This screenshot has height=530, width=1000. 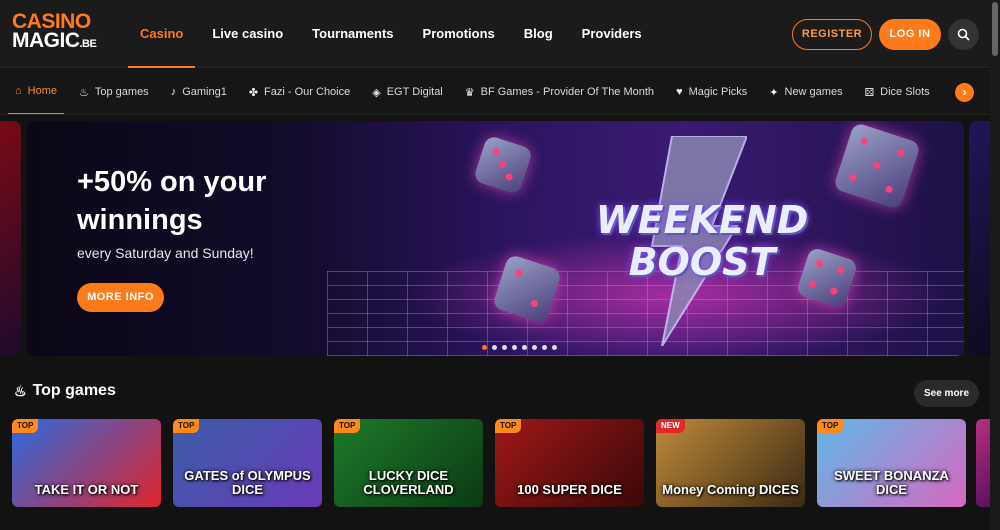 I want to click on subnav-item-bf-games-provider-of-the-month: ♛ BF Games - Provider Of The Month, so click(x=559, y=91).